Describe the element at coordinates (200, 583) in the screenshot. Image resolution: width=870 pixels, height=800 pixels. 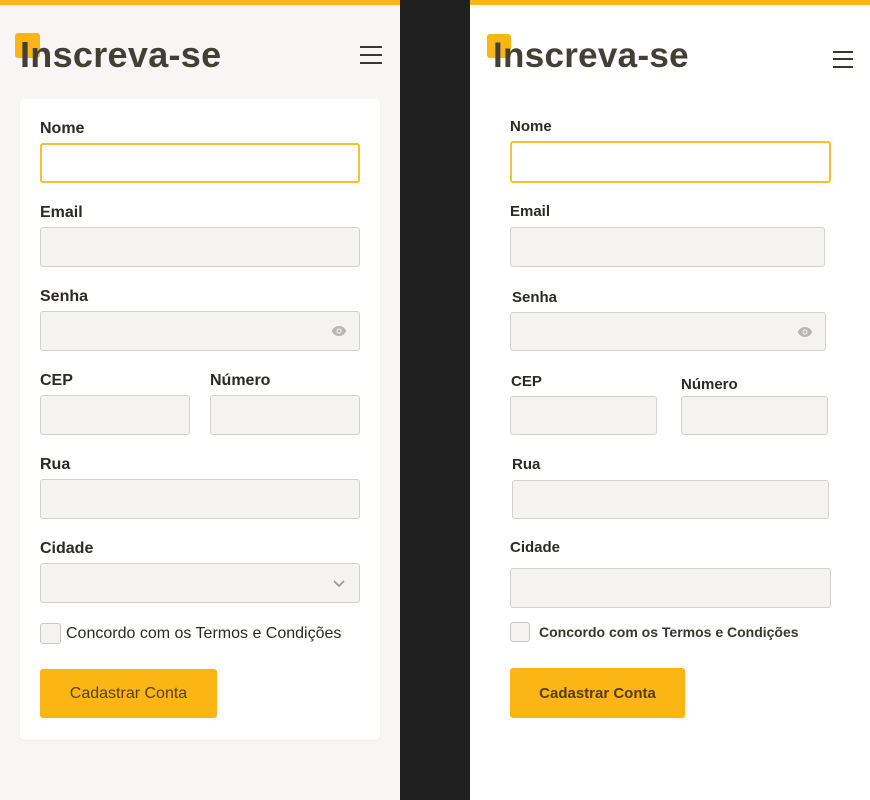
I see `cidade-select` at that location.